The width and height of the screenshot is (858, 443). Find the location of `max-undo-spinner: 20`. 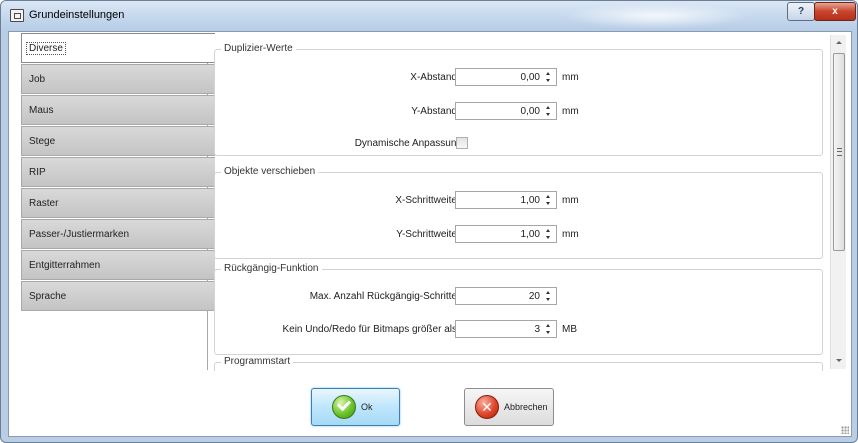

max-undo-spinner: 20 is located at coordinates (506, 296).